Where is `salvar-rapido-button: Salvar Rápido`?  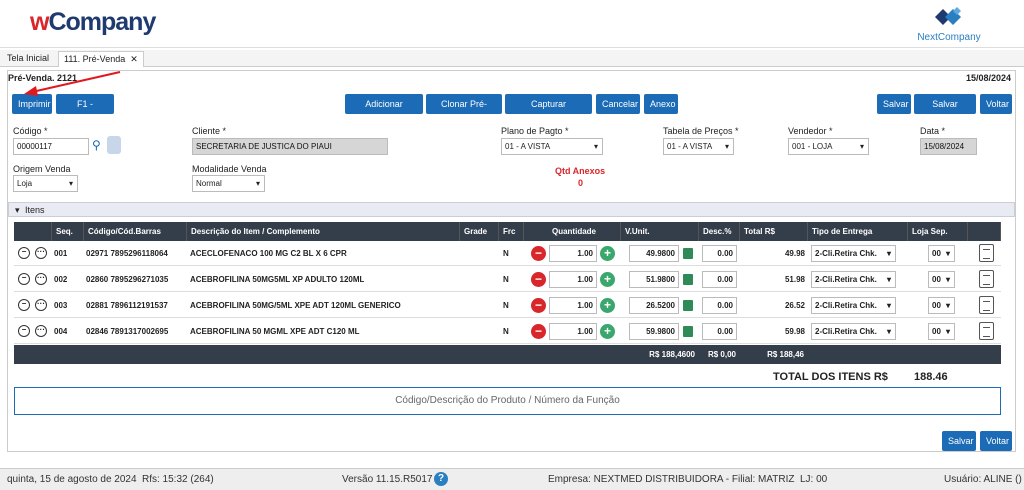 salvar-rapido-button: Salvar Rápido is located at coordinates (945, 111).